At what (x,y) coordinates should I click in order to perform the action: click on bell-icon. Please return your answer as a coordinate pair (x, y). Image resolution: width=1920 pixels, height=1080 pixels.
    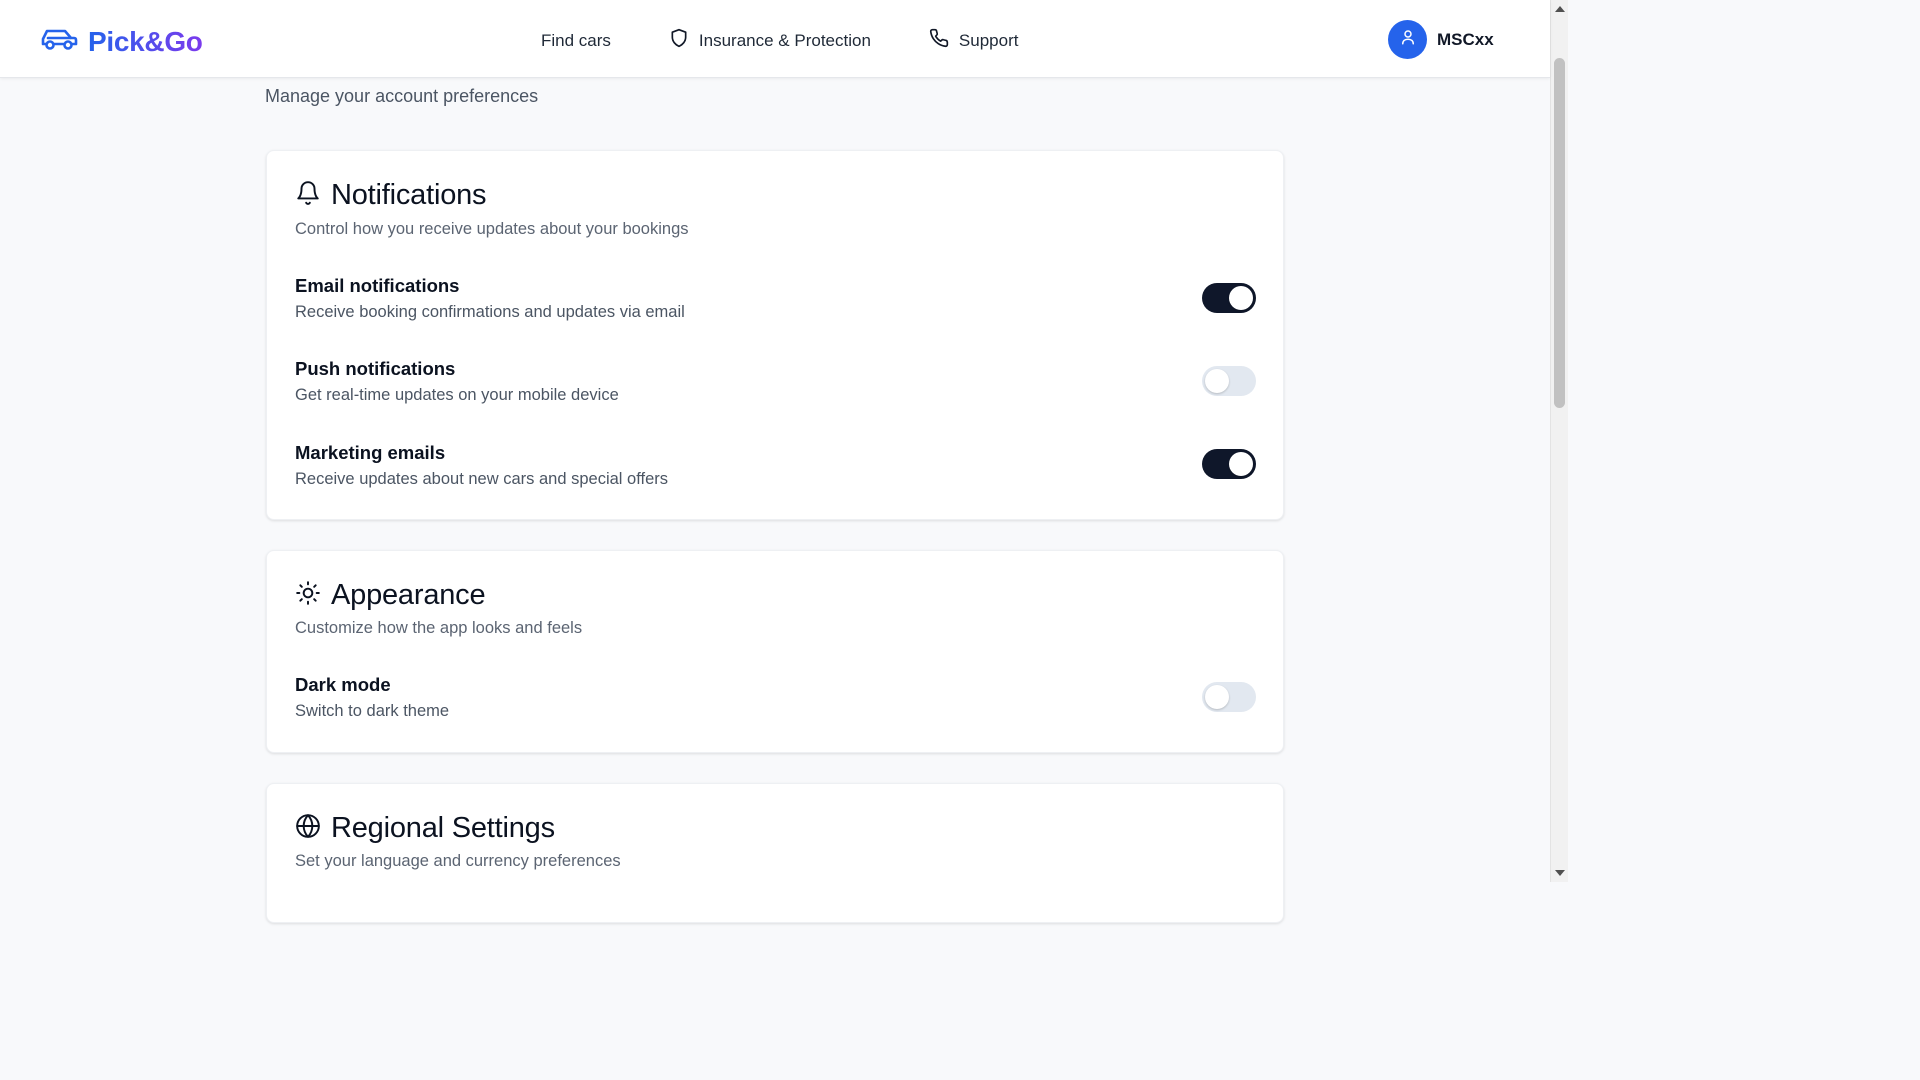
    Looking at the image, I should click on (308, 195).